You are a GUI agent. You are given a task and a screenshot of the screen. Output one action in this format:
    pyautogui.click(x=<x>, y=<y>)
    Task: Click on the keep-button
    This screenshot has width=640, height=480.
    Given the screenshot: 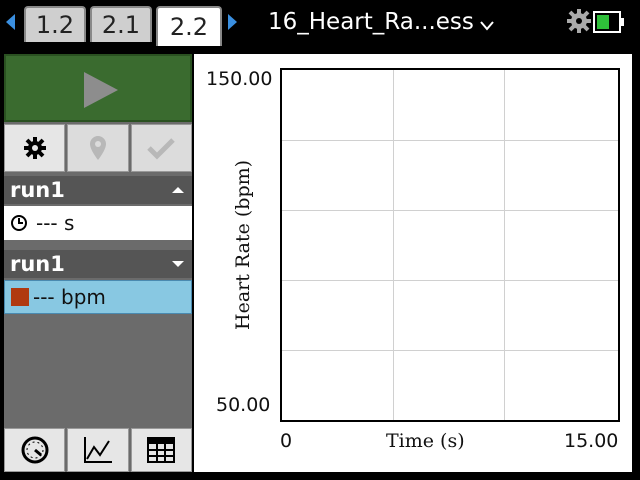 What is the action you would take?
    pyautogui.click(x=161, y=148)
    